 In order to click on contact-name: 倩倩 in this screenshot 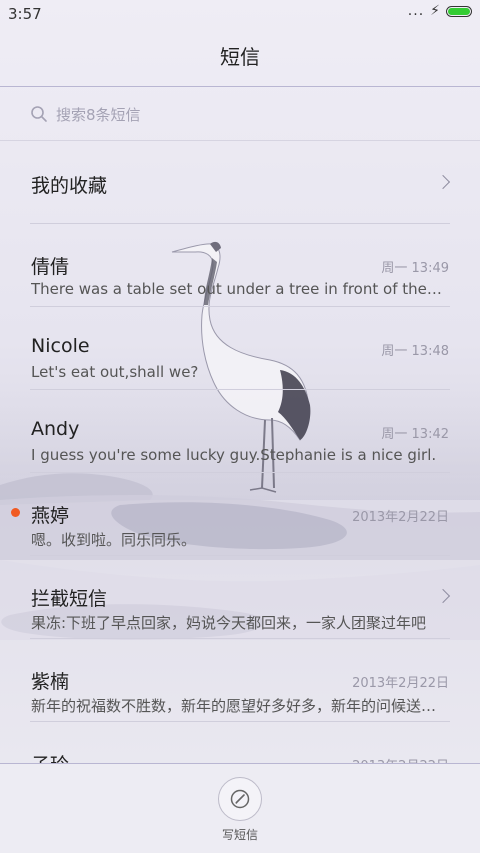, I will do `click(50, 267)`.